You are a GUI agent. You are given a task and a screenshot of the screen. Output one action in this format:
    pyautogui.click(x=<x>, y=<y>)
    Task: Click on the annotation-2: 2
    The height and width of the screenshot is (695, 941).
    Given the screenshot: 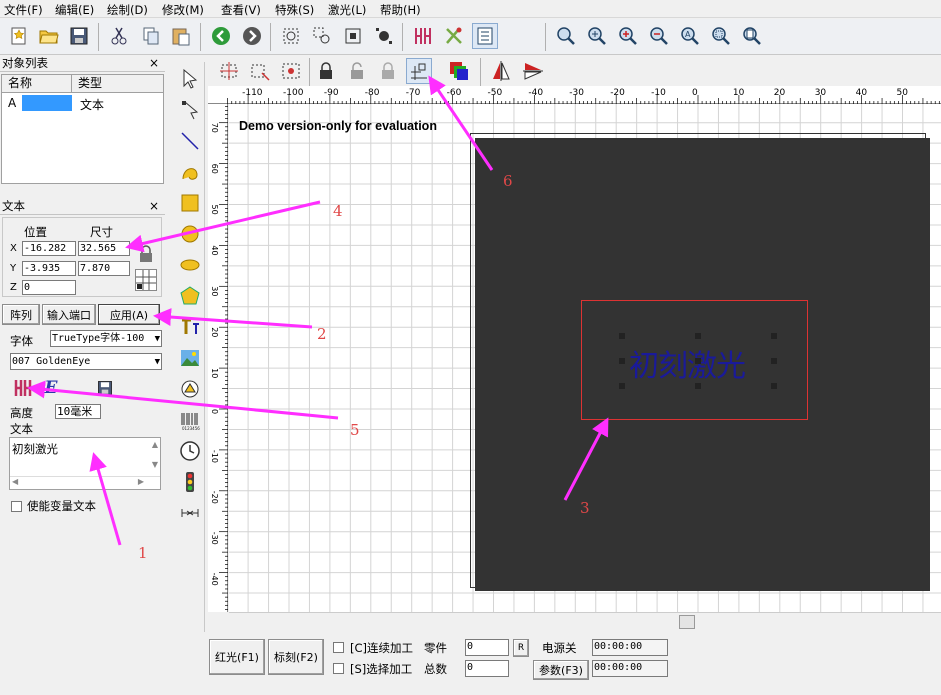 What is the action you would take?
    pyautogui.click(x=322, y=334)
    